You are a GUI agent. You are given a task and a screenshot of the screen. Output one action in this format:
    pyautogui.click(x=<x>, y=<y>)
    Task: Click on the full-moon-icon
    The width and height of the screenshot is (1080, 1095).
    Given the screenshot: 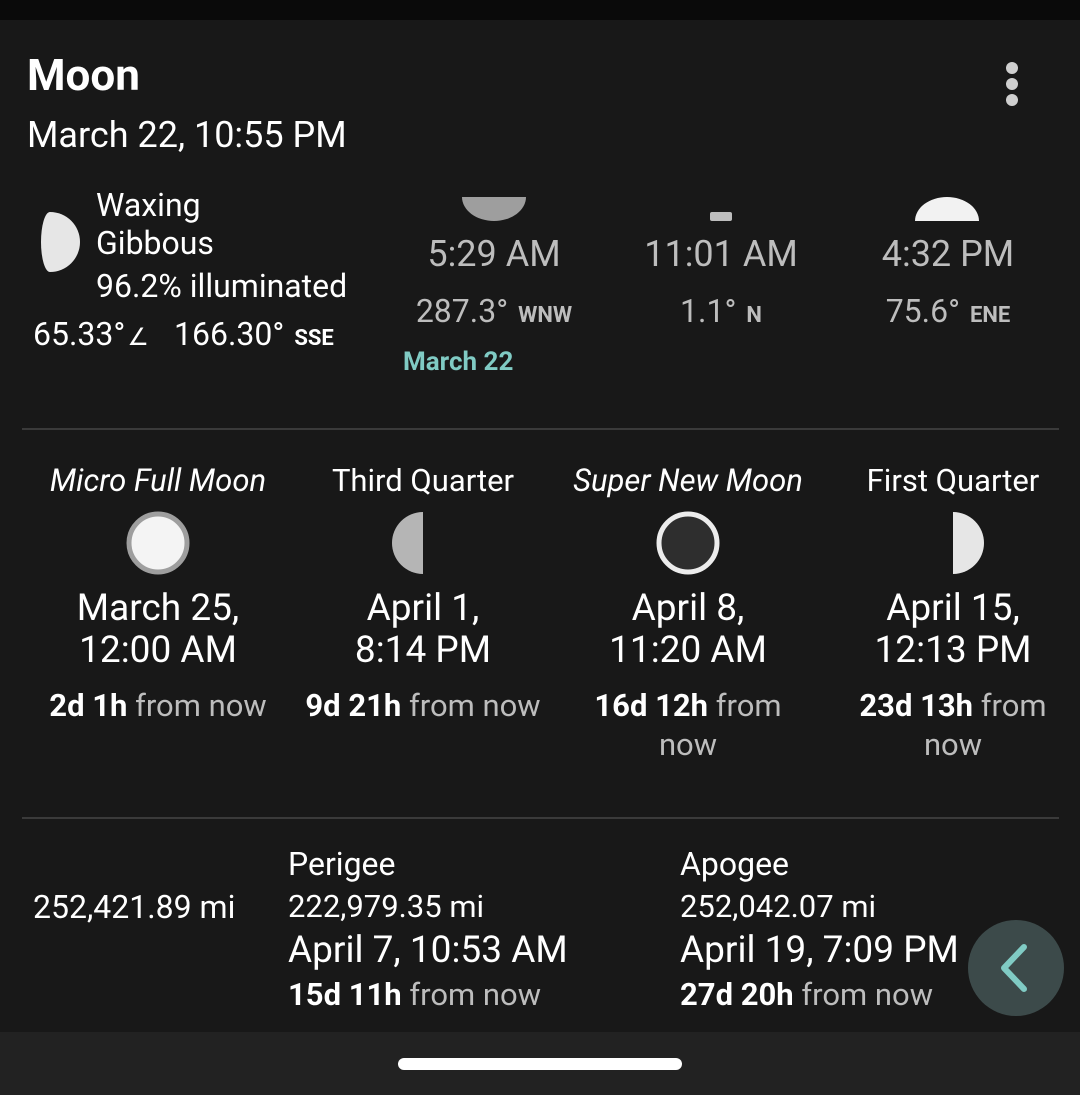 What is the action you would take?
    pyautogui.click(x=158, y=543)
    